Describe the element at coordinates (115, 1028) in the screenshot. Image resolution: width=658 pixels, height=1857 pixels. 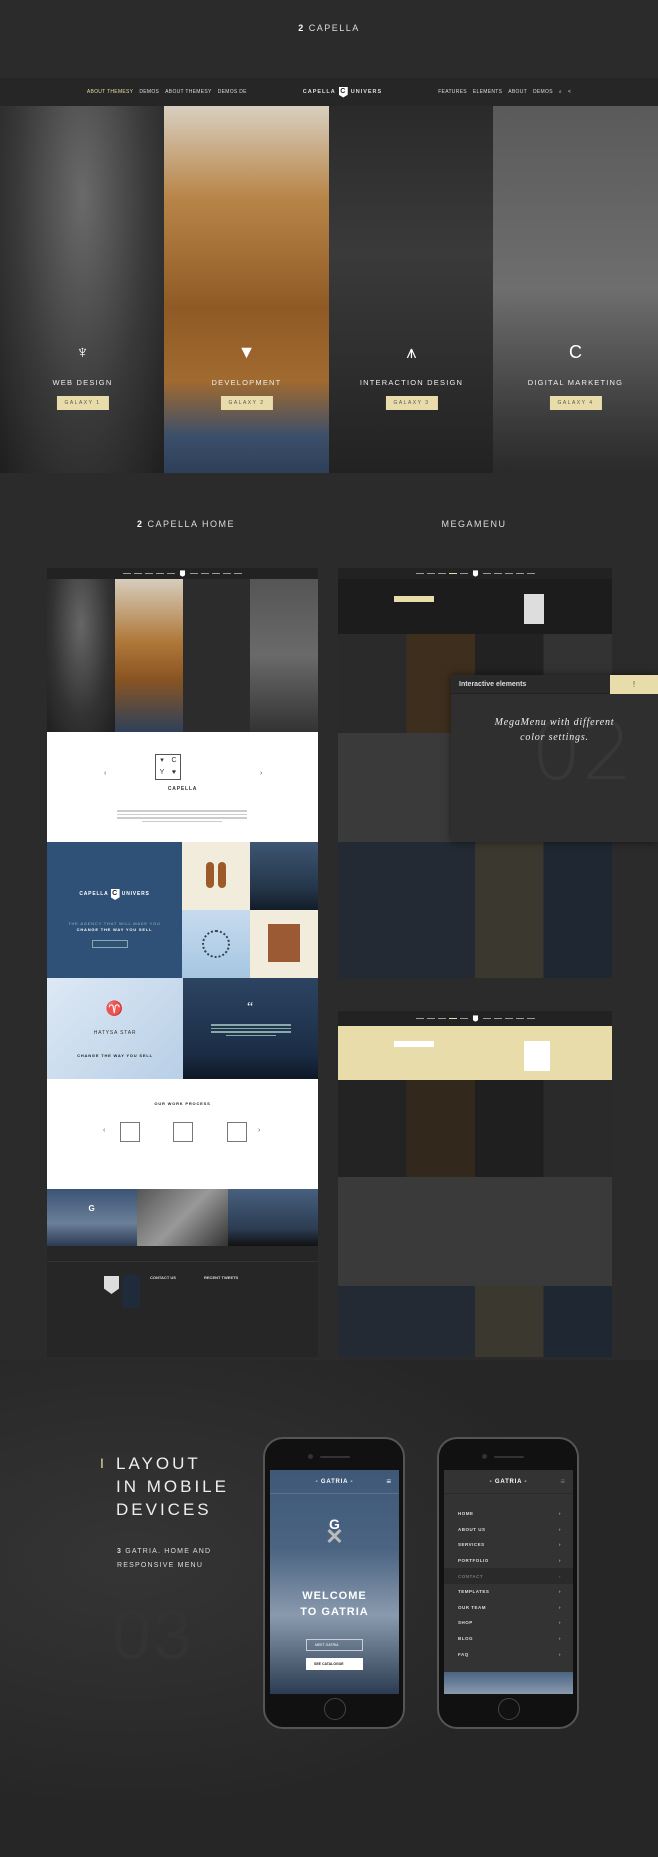
I see `hatysa-block: ♈ HATYSA STAR CHANGE THE WAY YOU SELL` at that location.